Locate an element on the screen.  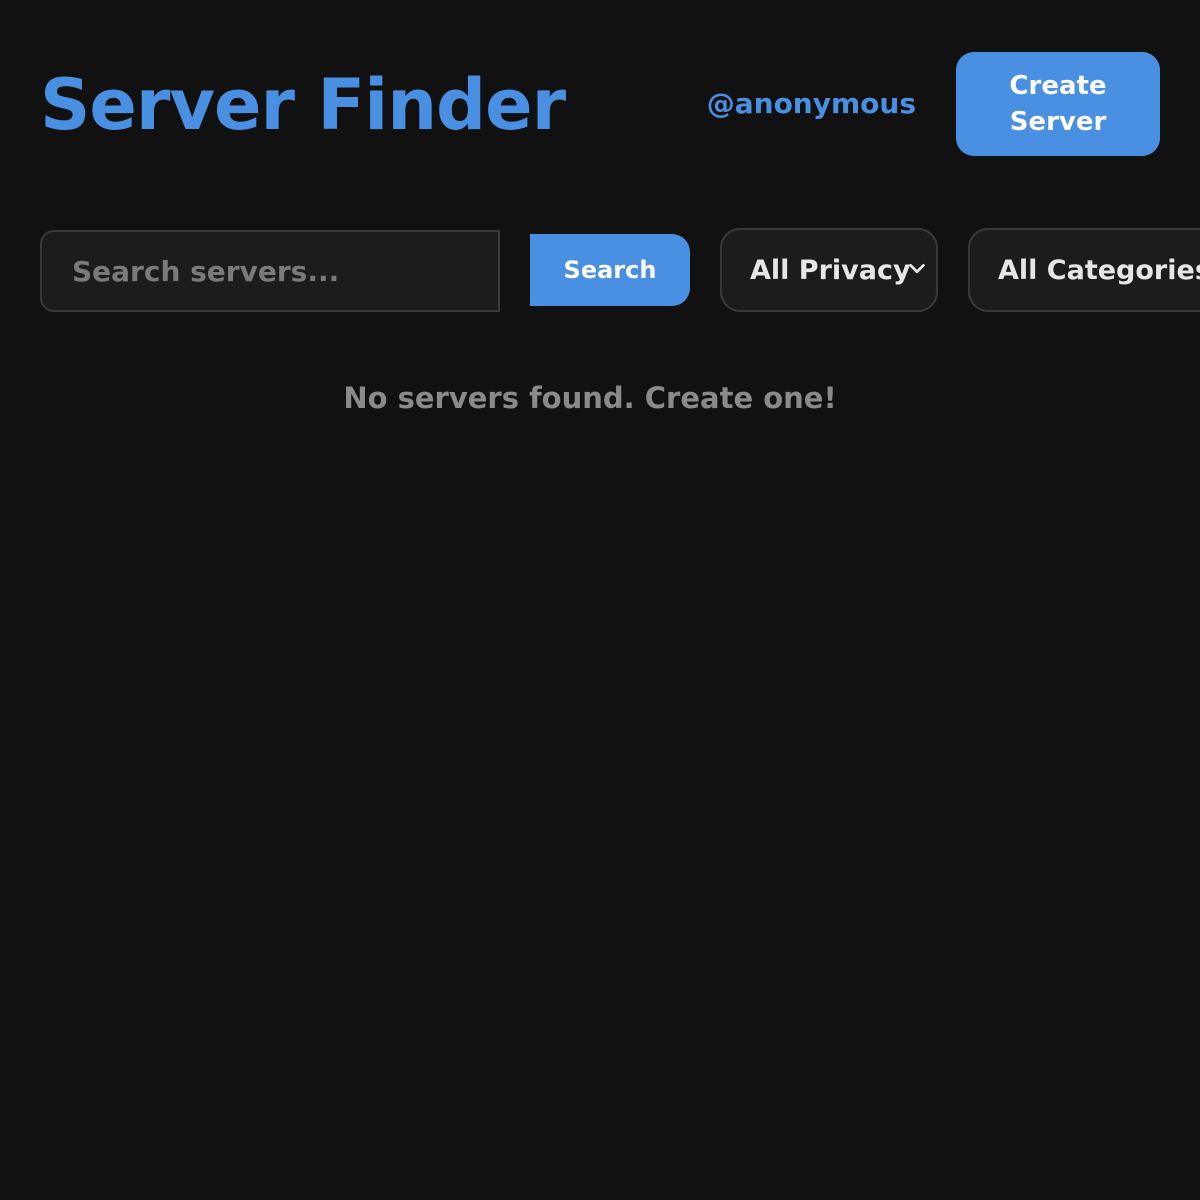
search-button: Search is located at coordinates (610, 270).